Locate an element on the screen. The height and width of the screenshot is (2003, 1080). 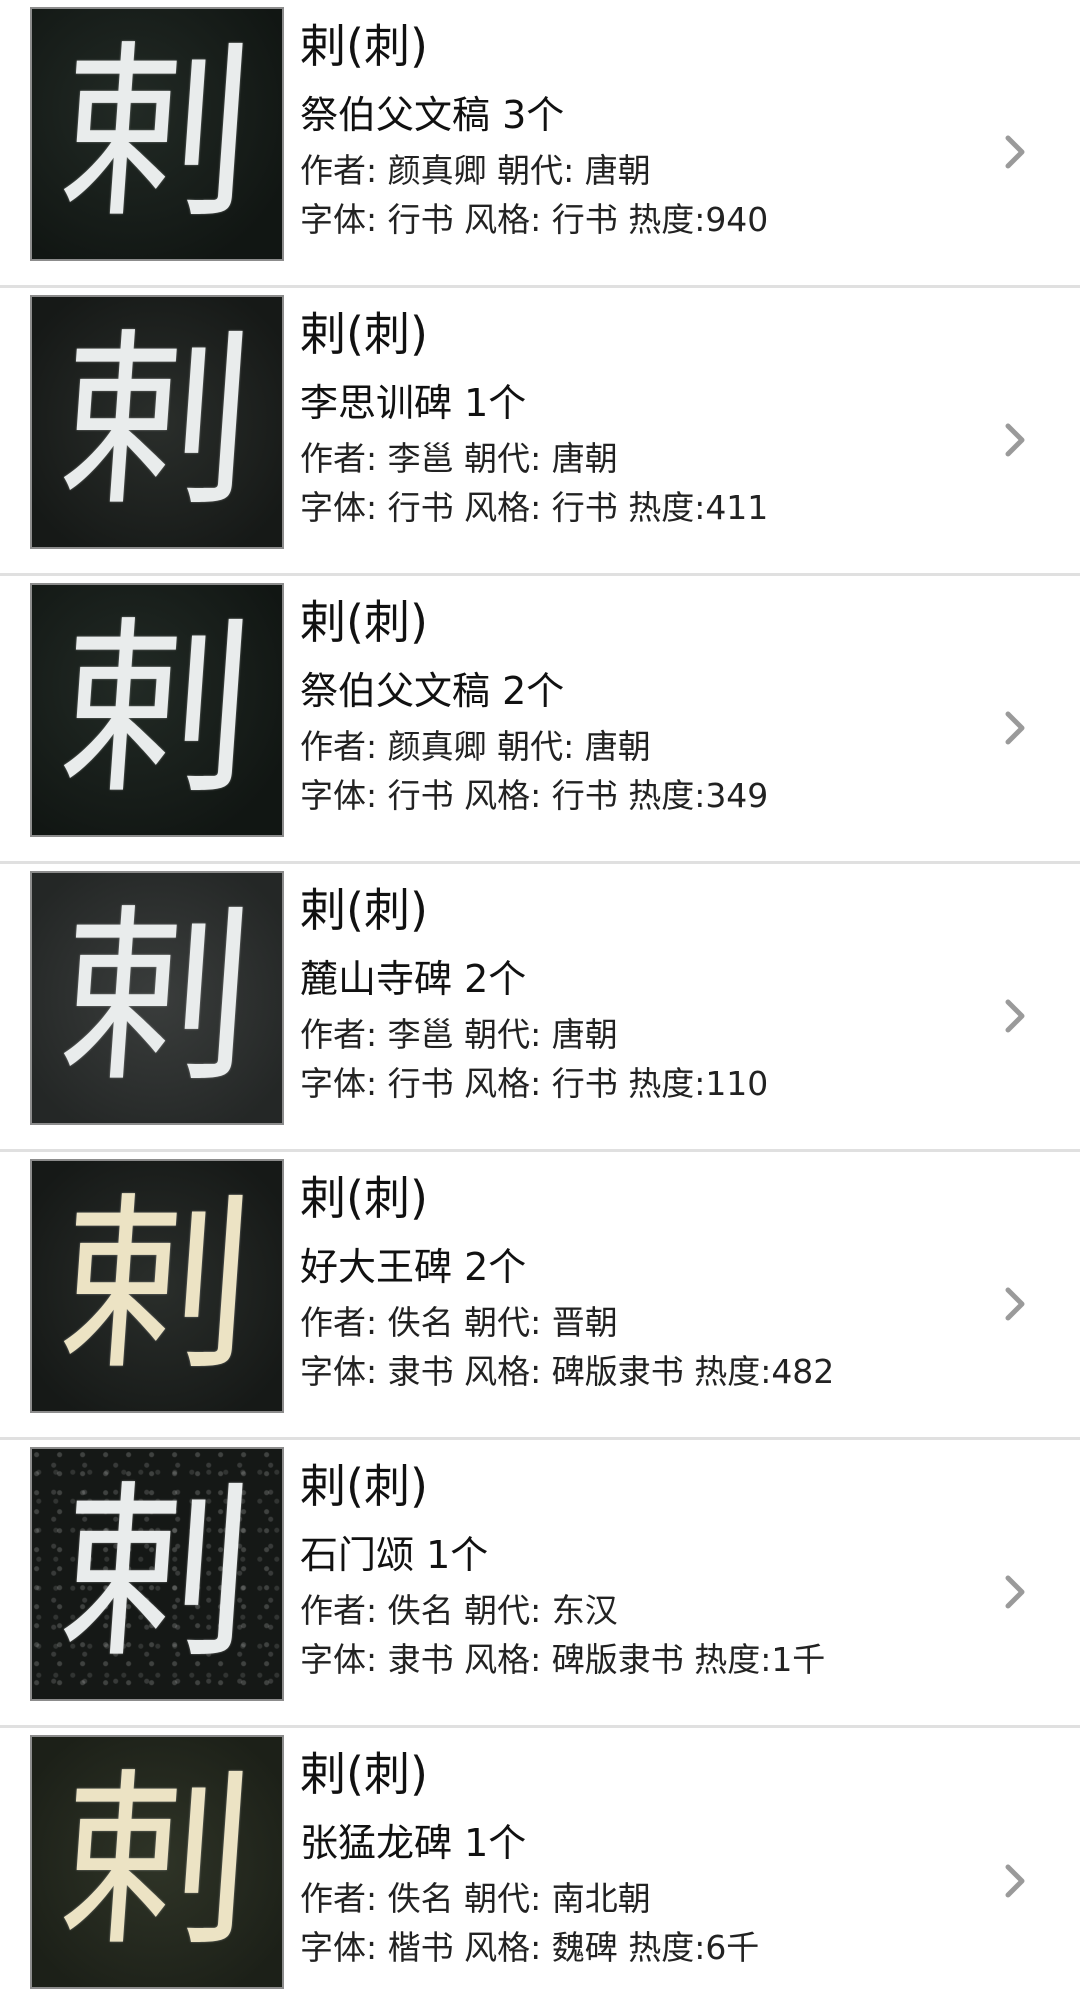
font-style-popularity: 字体: 楷书 风格: 魏碑 热度:6千 is located at coordinates (530, 1947).